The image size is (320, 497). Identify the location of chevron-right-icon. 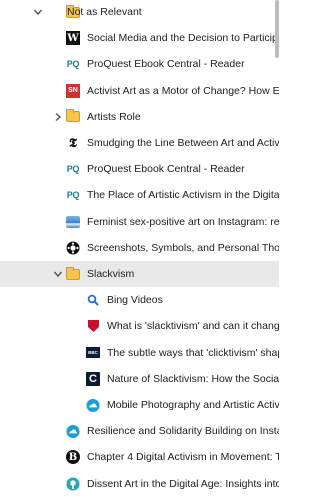
(58, 117).